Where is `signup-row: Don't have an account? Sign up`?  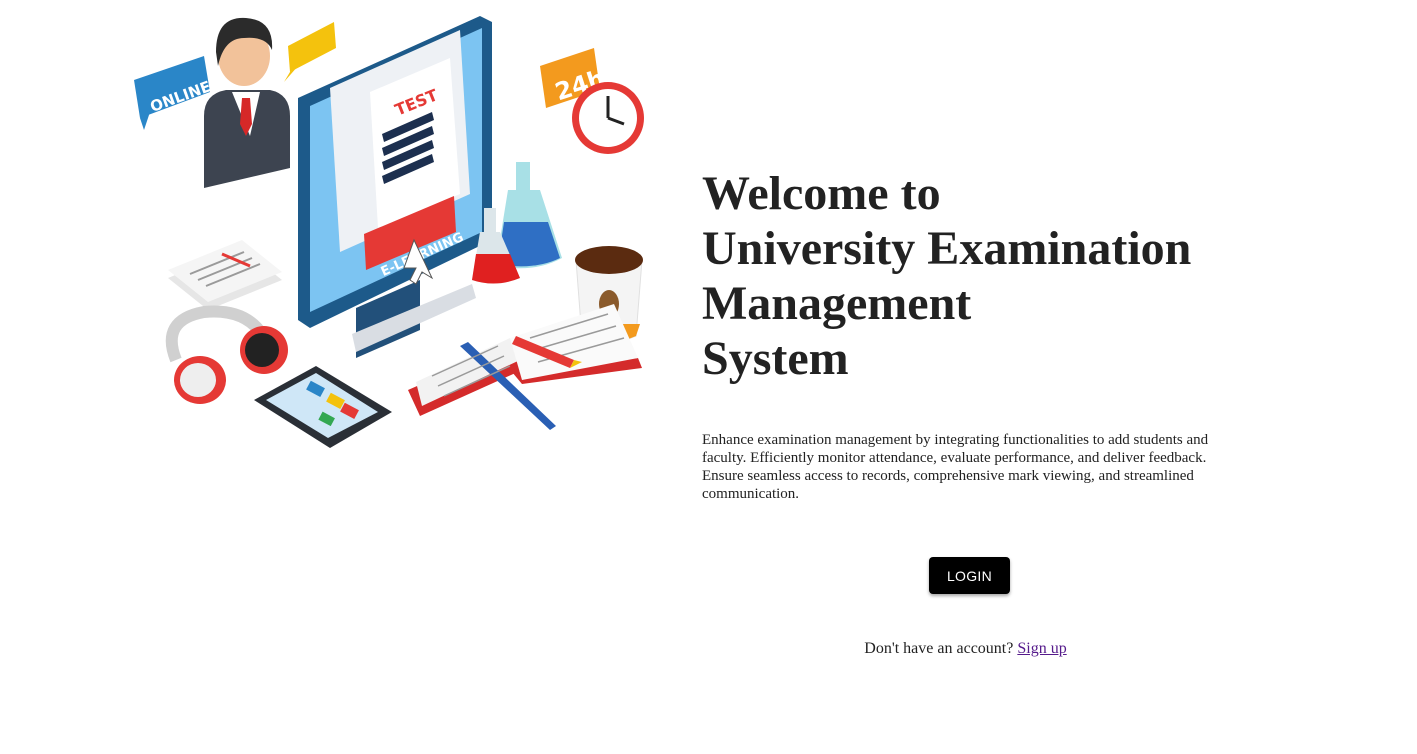
signup-row: Don't have an account? Sign up is located at coordinates (965, 649).